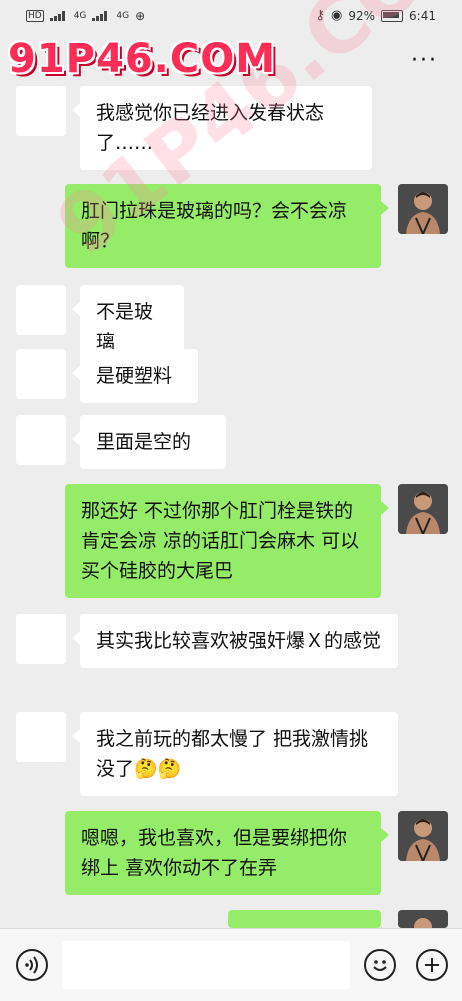  Describe the element at coordinates (149, 442) in the screenshot. I see `message-bubble: 里面是空的` at that location.